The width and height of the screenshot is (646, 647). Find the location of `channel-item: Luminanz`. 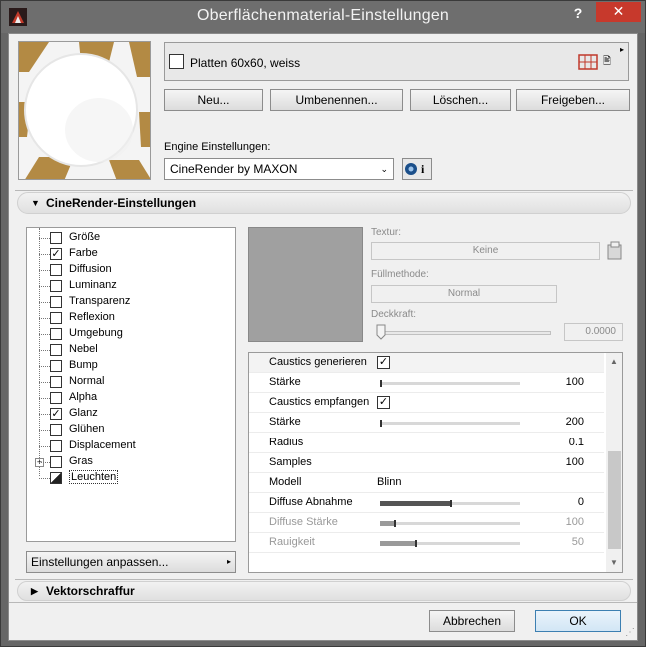

channel-item: Luminanz is located at coordinates (127, 286).